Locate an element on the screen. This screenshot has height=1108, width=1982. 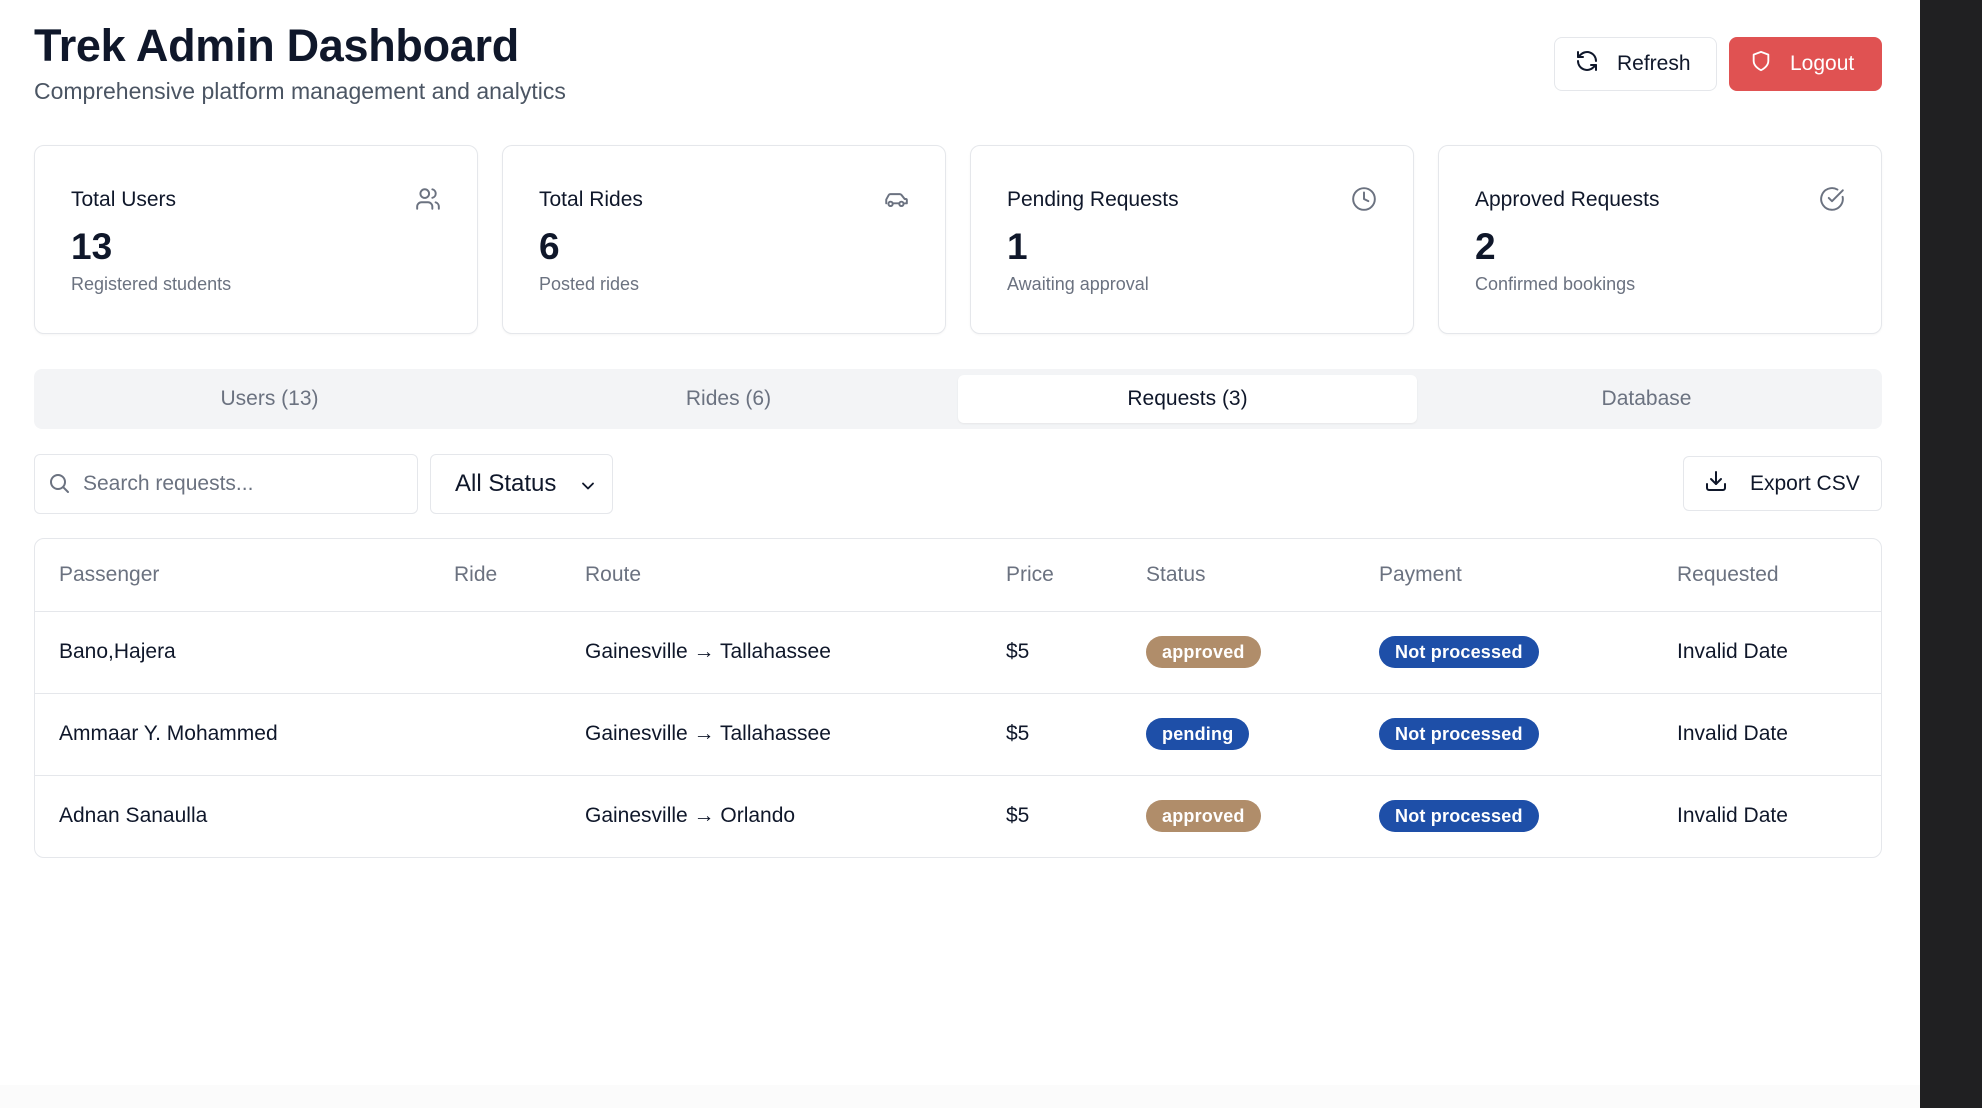
stat-value: 6 is located at coordinates (549, 246).